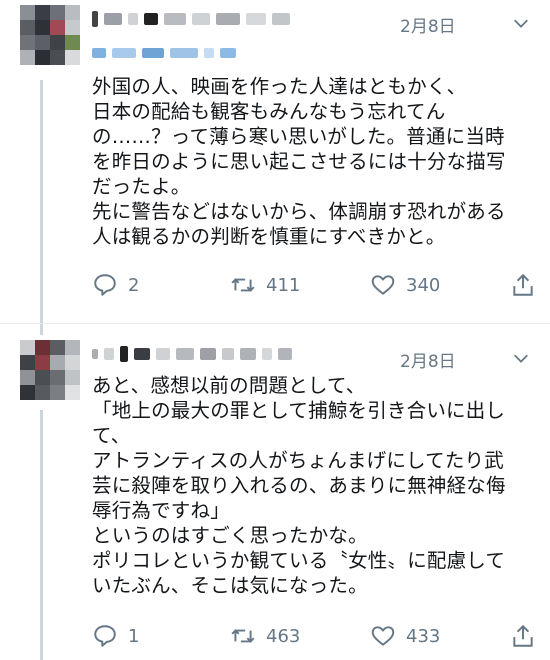  I want to click on like-button: 340, so click(405, 285).